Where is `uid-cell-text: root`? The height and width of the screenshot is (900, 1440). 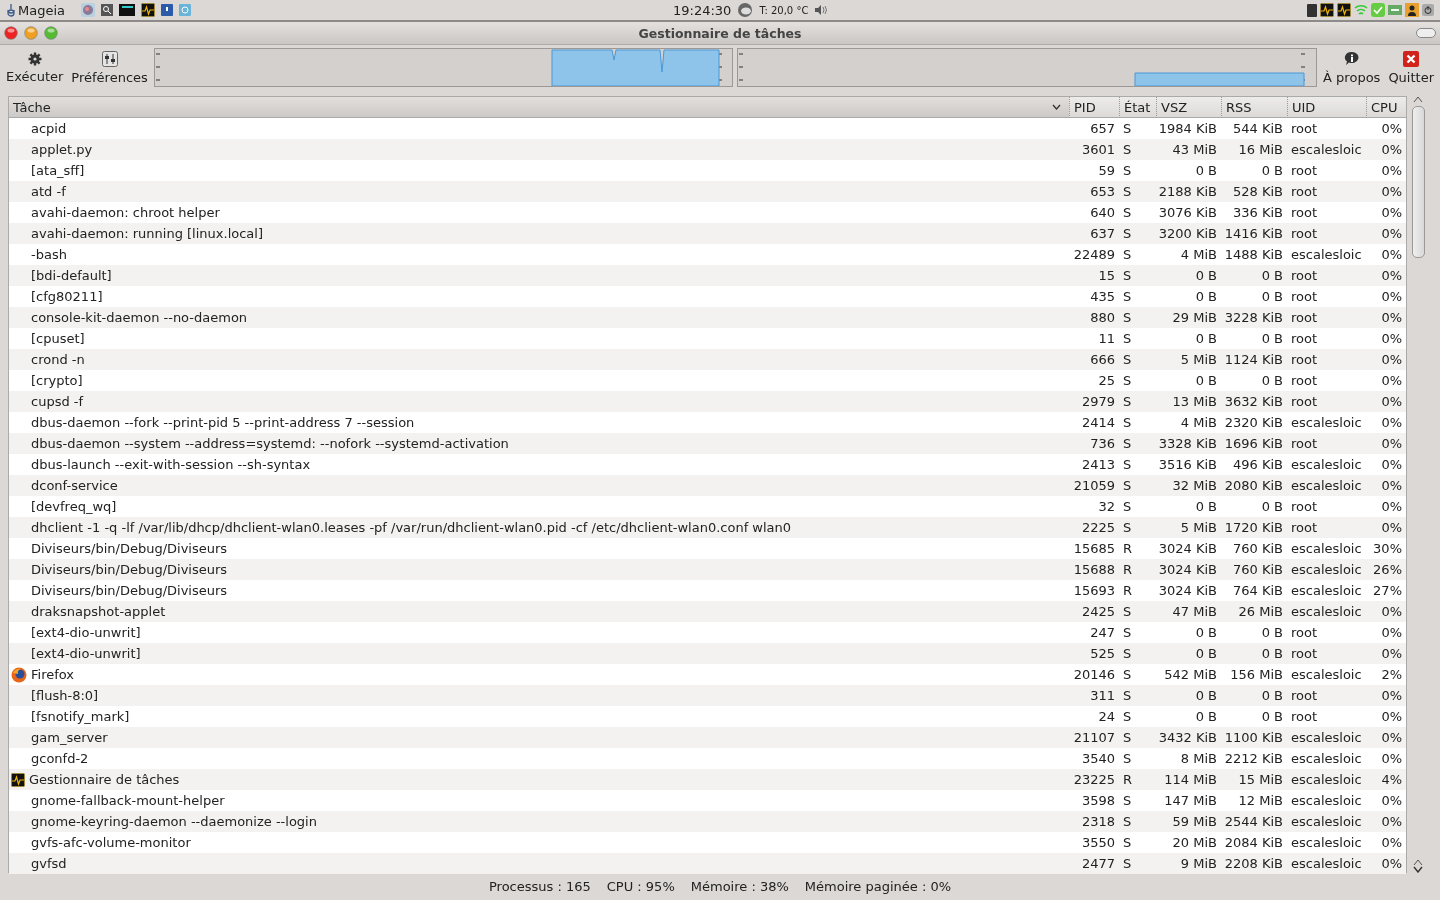
uid-cell-text: root is located at coordinates (1304, 633).